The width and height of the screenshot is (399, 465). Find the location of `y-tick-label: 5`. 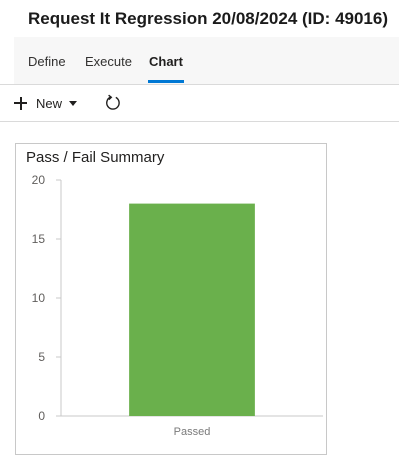

y-tick-label: 5 is located at coordinates (41, 357).